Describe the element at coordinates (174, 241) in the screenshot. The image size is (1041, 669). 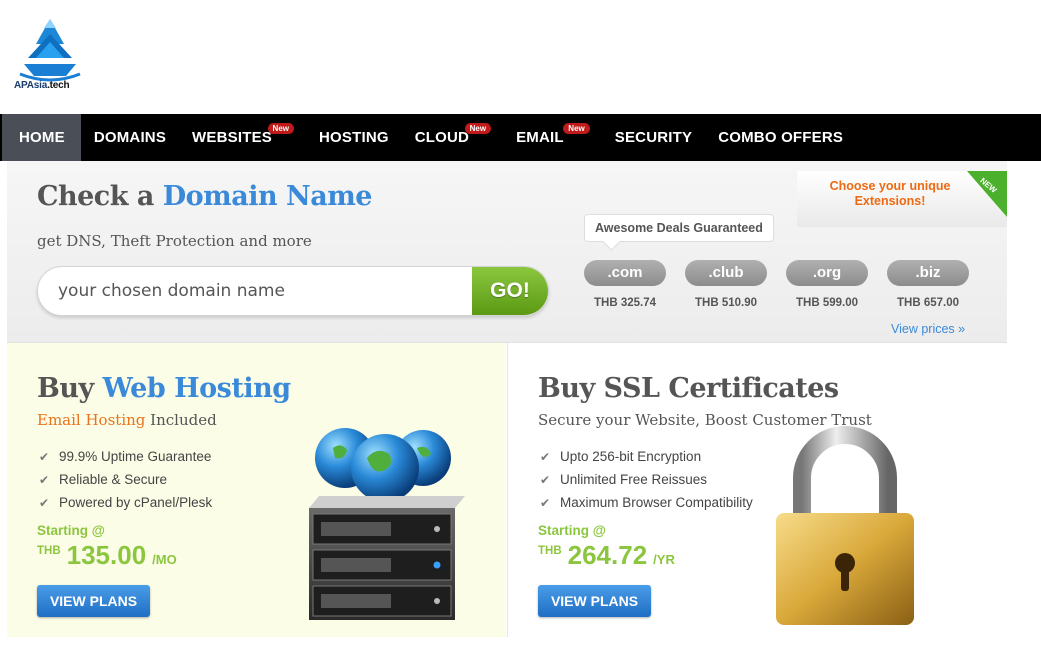
I see `domain-search-subtitle: get DNS, Theft Protection and more` at that location.